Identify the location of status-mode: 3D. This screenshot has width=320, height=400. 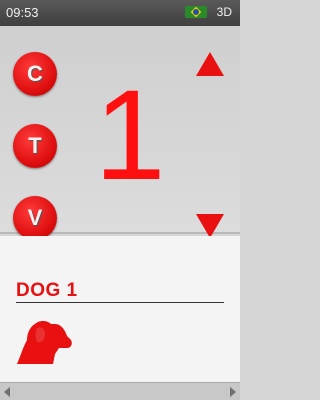
(224, 12).